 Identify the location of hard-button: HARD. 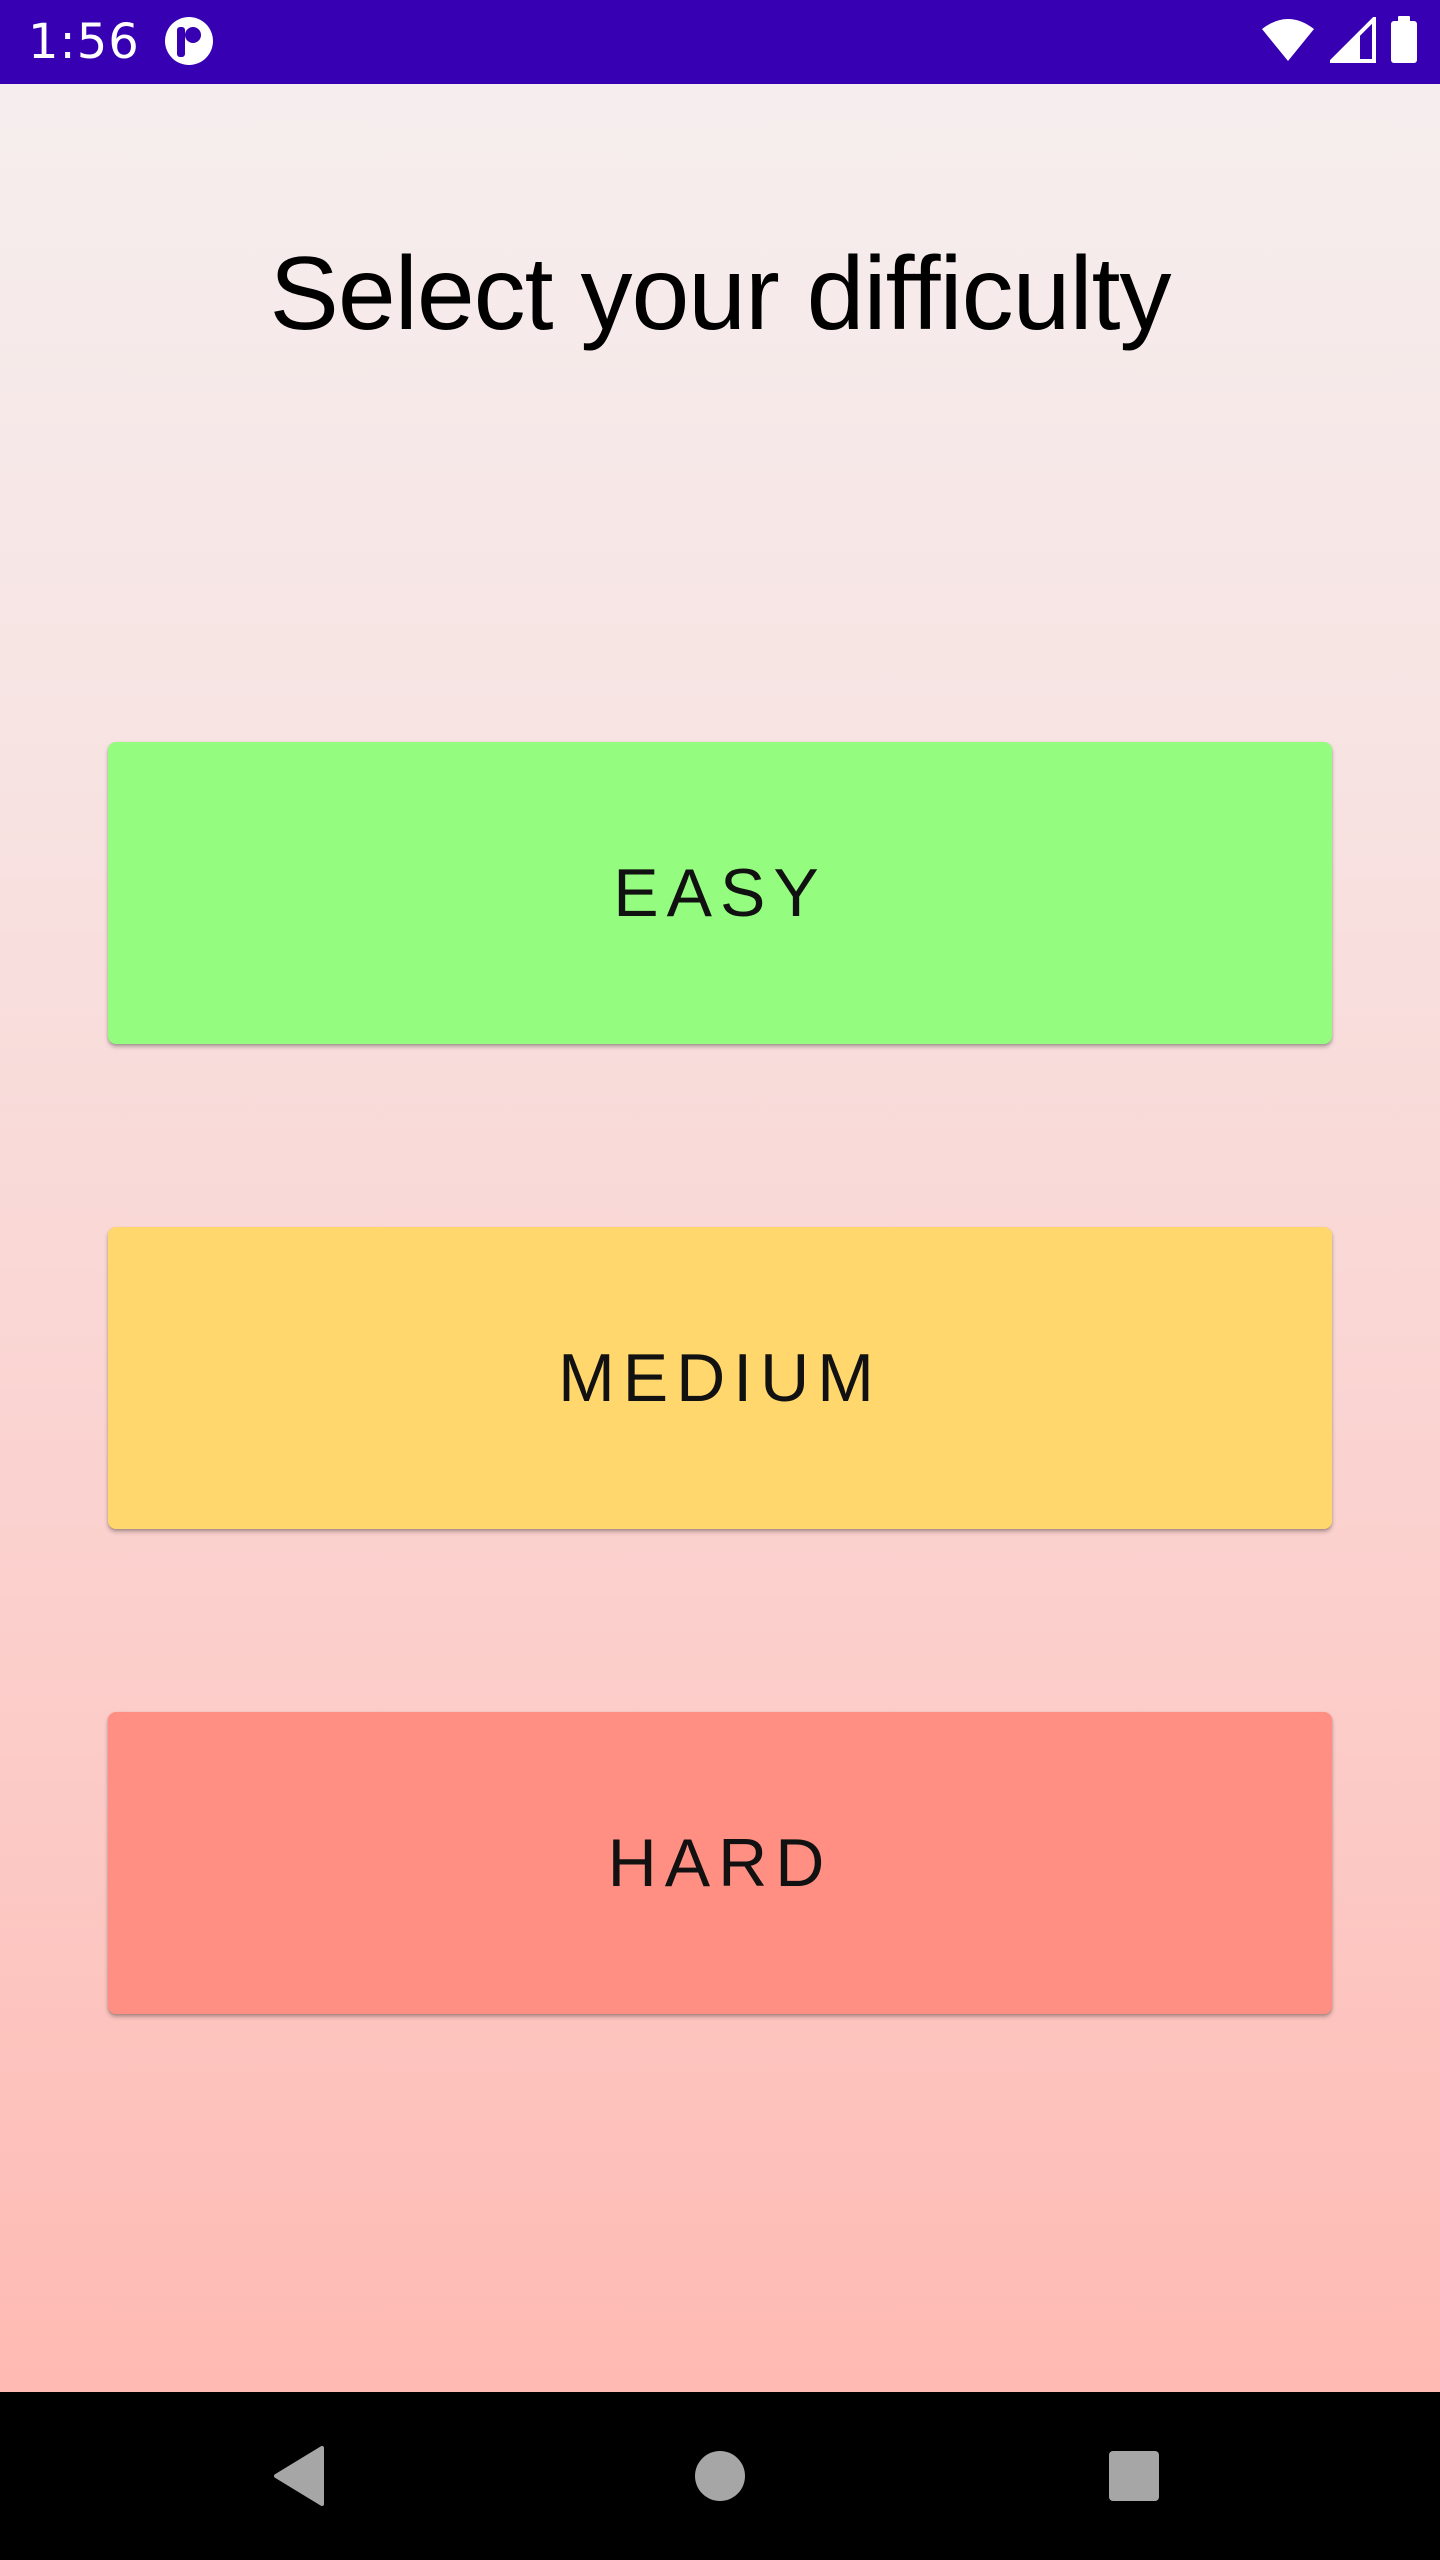
(720, 1863).